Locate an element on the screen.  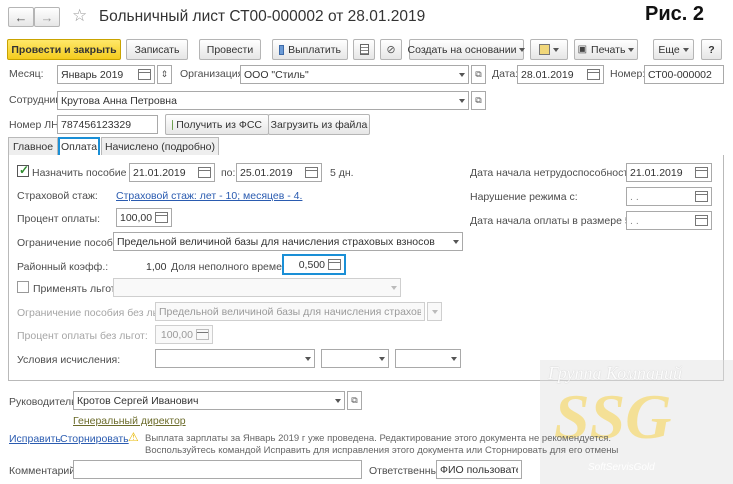
tab-main: Главное is located at coordinates (33, 146).